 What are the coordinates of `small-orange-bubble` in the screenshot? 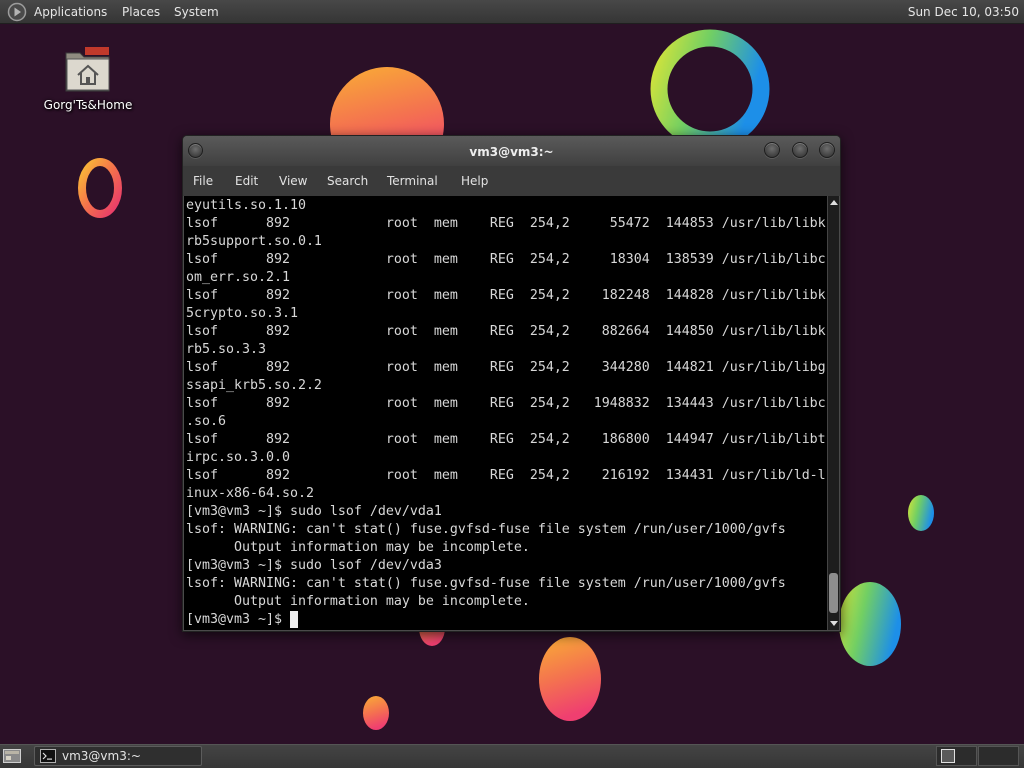 It's located at (376, 713).